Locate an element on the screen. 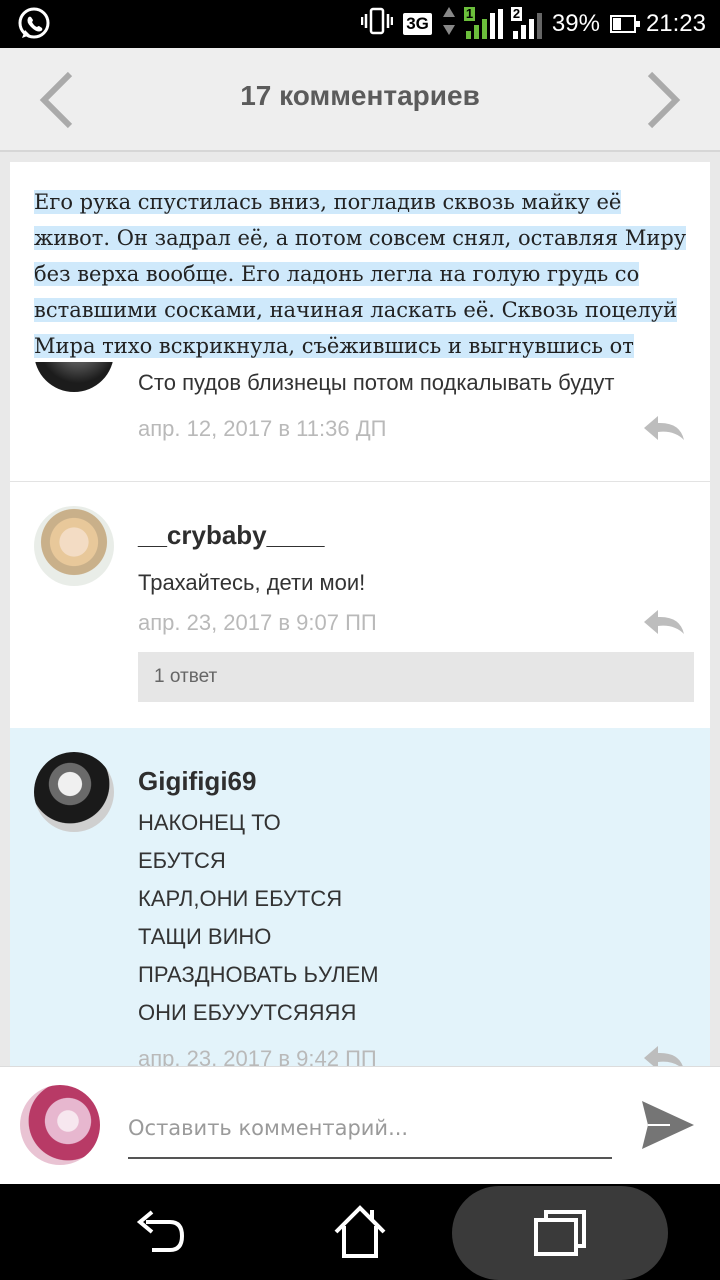  comment-line: ОНИ ЕБУУУТСЯЯЯЯ is located at coordinates (247, 1012).